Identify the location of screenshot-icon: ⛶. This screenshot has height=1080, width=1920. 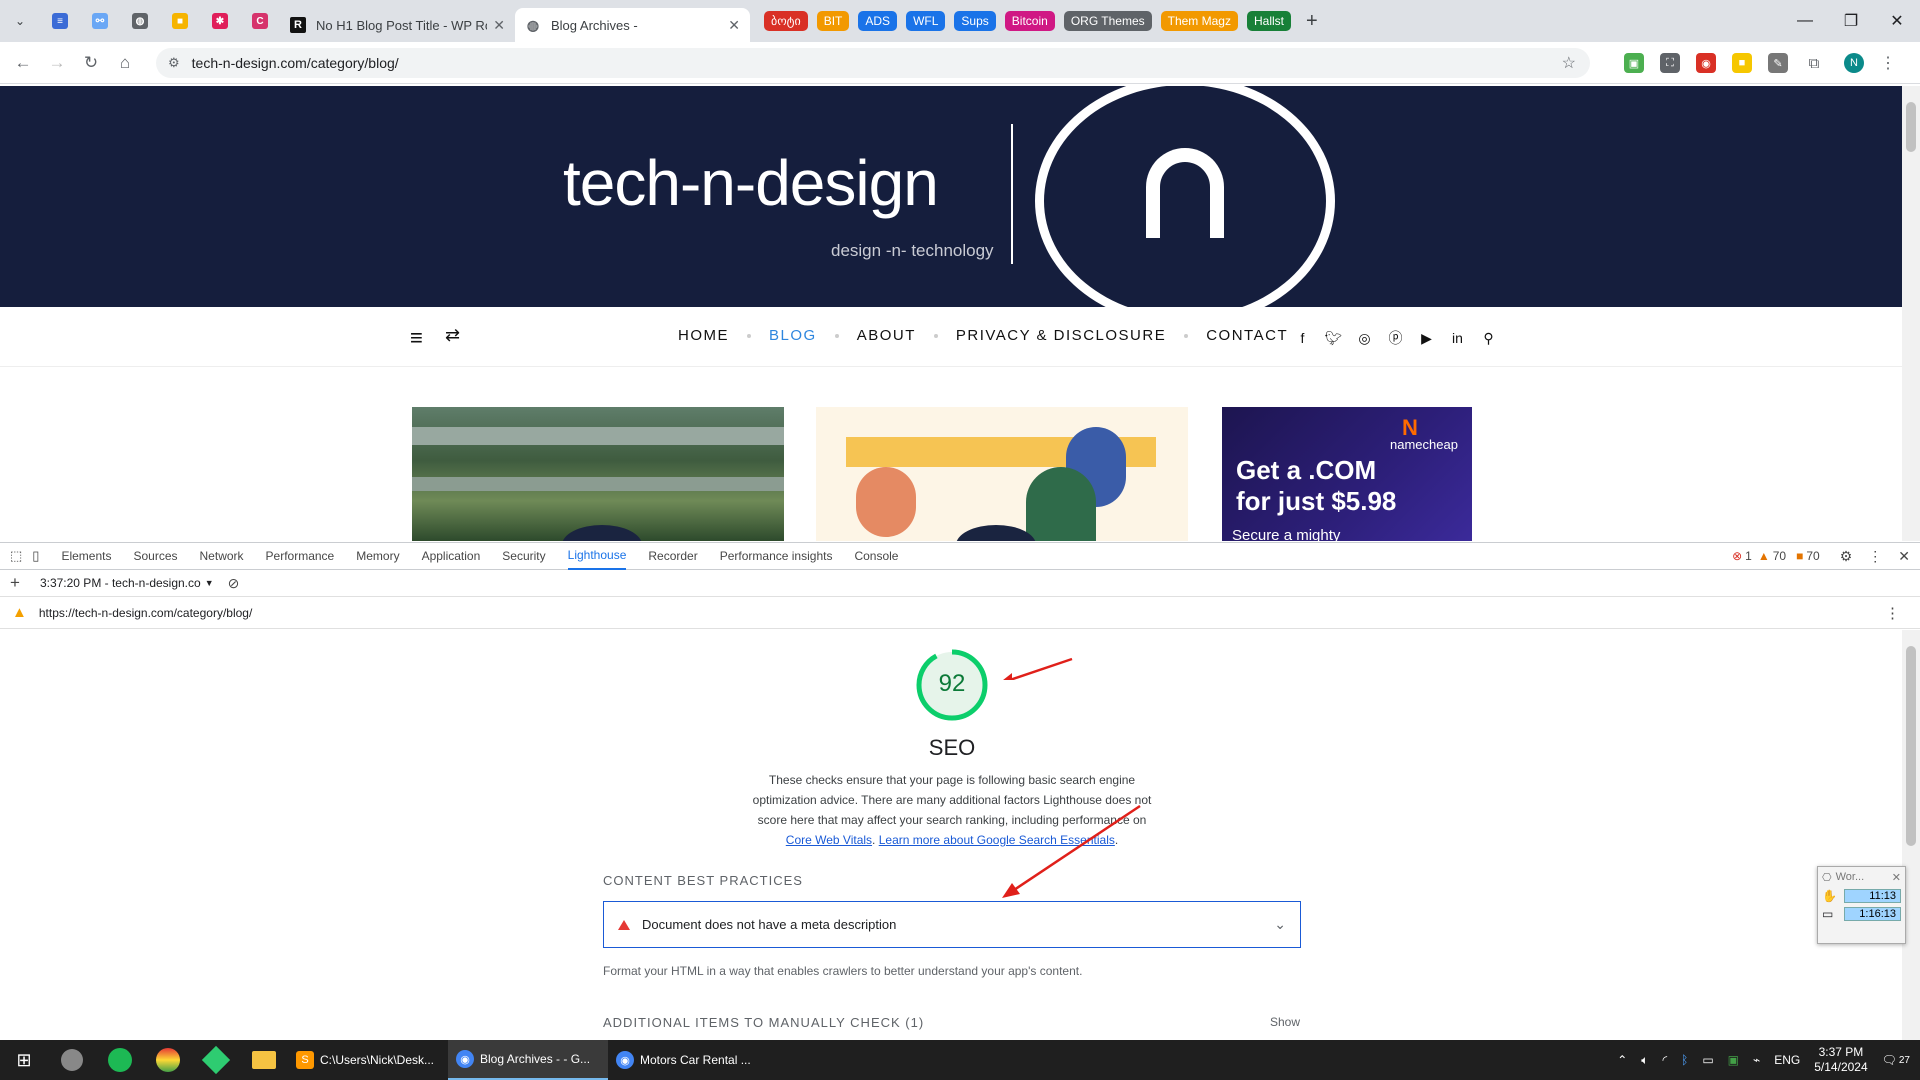
(1670, 63).